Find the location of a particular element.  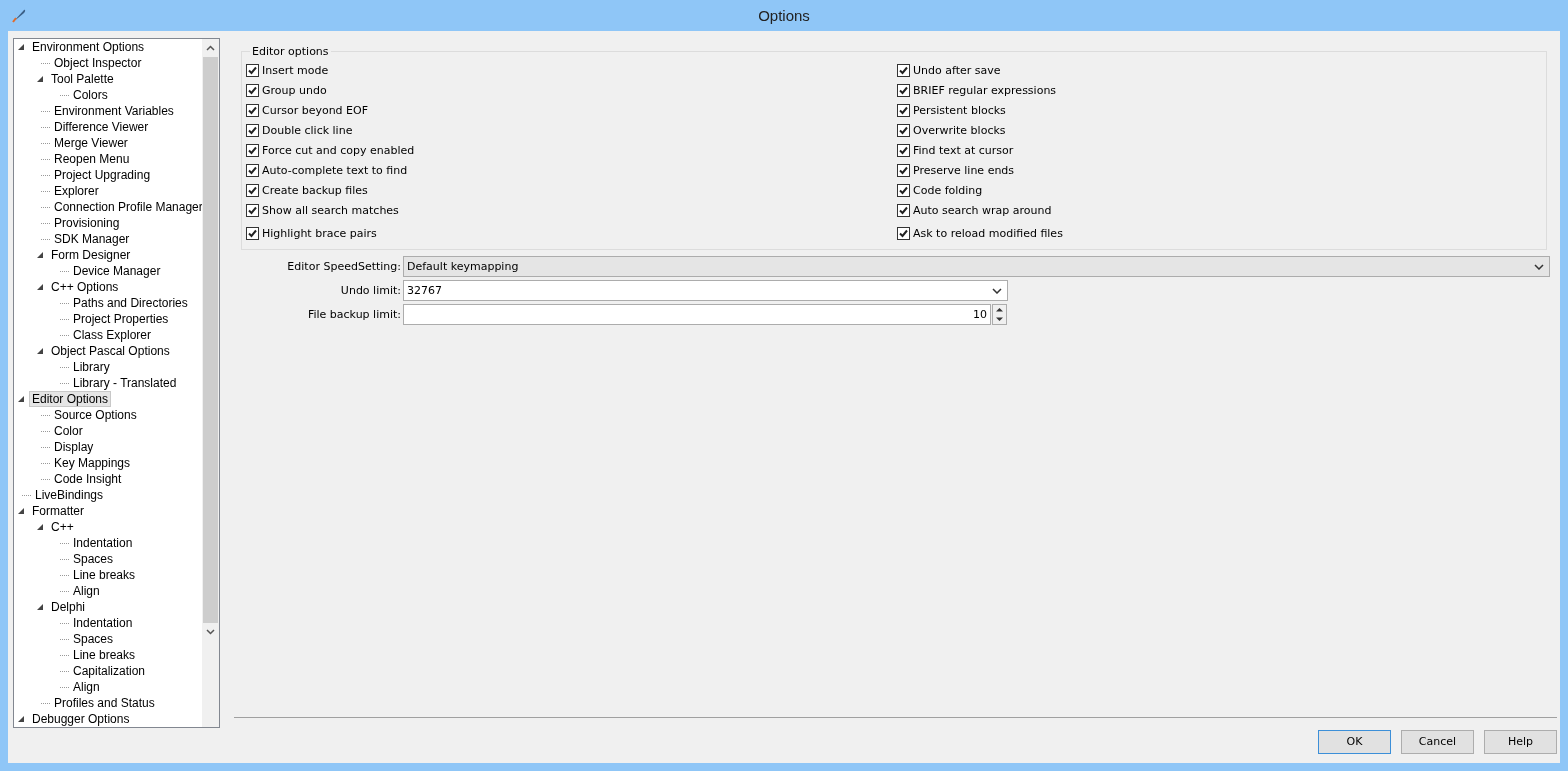

field-label: Undo limit: is located at coordinates (370, 290).